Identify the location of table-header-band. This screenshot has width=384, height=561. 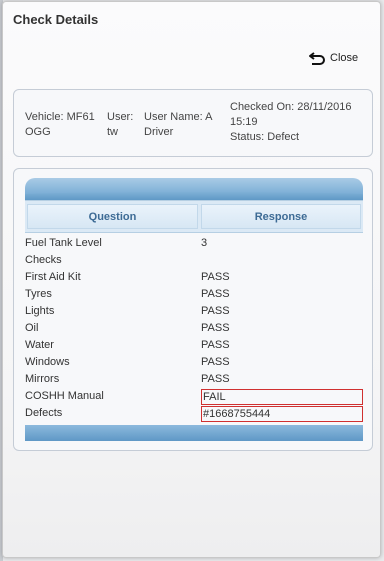
(194, 189).